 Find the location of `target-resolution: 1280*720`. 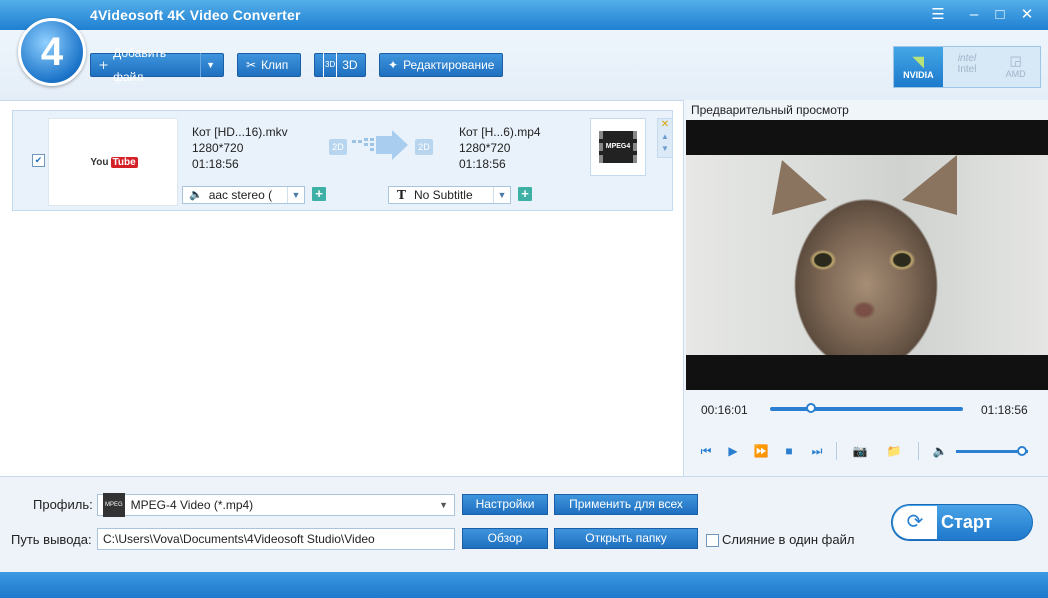

target-resolution: 1280*720 is located at coordinates (485, 148).